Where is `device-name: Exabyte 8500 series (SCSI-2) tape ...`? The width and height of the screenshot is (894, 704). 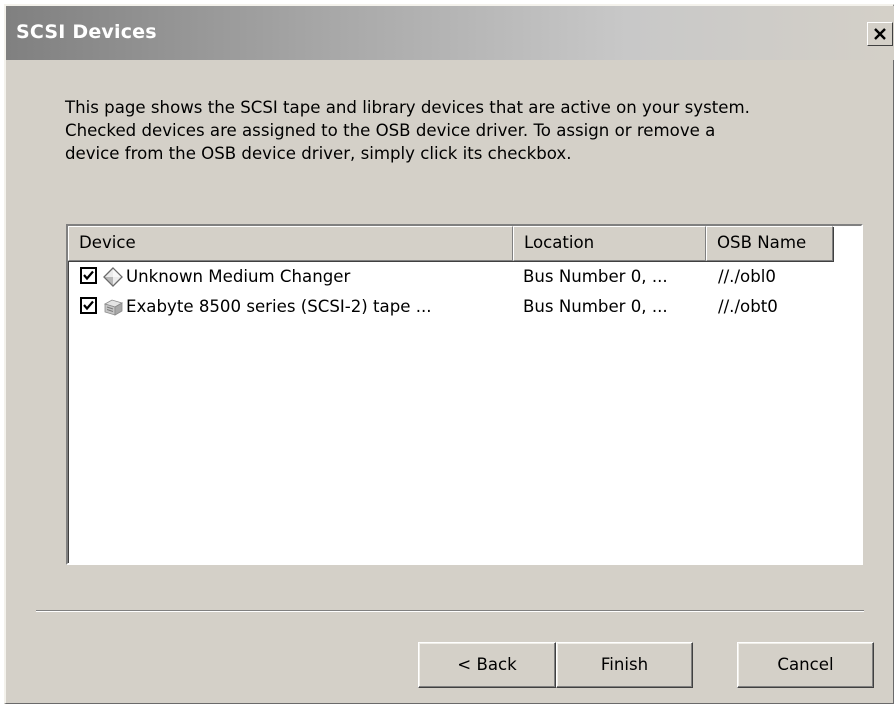
device-name: Exabyte 8500 series (SCSI-2) tape ... is located at coordinates (279, 306).